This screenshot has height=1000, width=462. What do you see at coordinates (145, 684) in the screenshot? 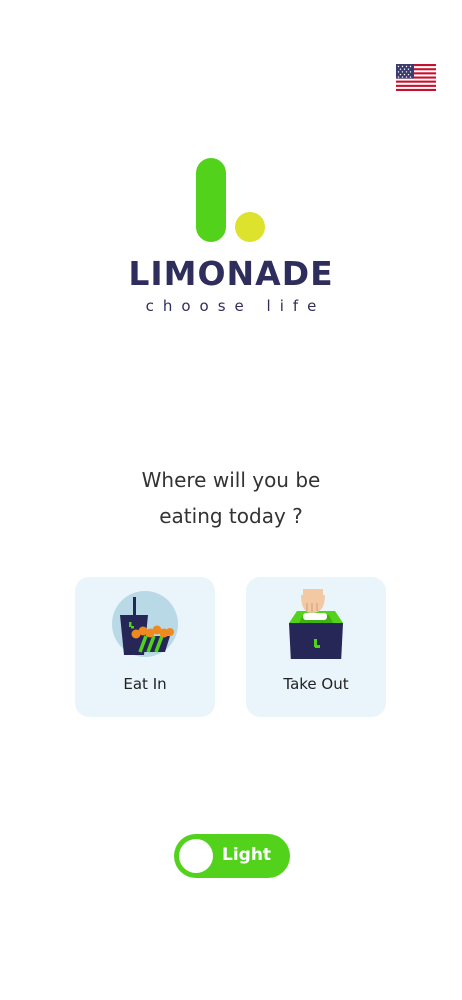
I see `eat-in-label: Eat In` at bounding box center [145, 684].